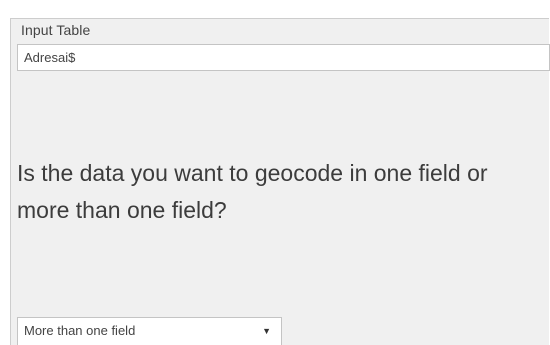  I want to click on chevron-down-icon: ▼, so click(266, 331).